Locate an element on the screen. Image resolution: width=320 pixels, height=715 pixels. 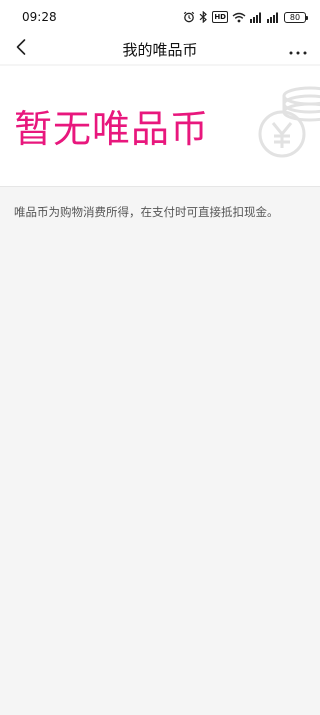
status-bar: 09:28 HD 80 is located at coordinates (160, 17).